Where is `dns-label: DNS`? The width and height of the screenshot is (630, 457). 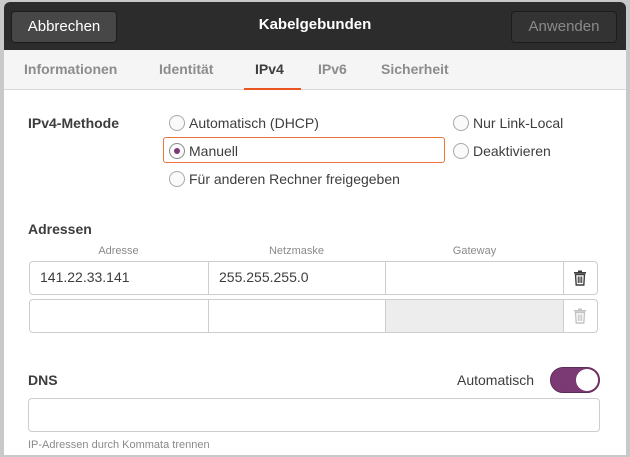
dns-label: DNS is located at coordinates (43, 380).